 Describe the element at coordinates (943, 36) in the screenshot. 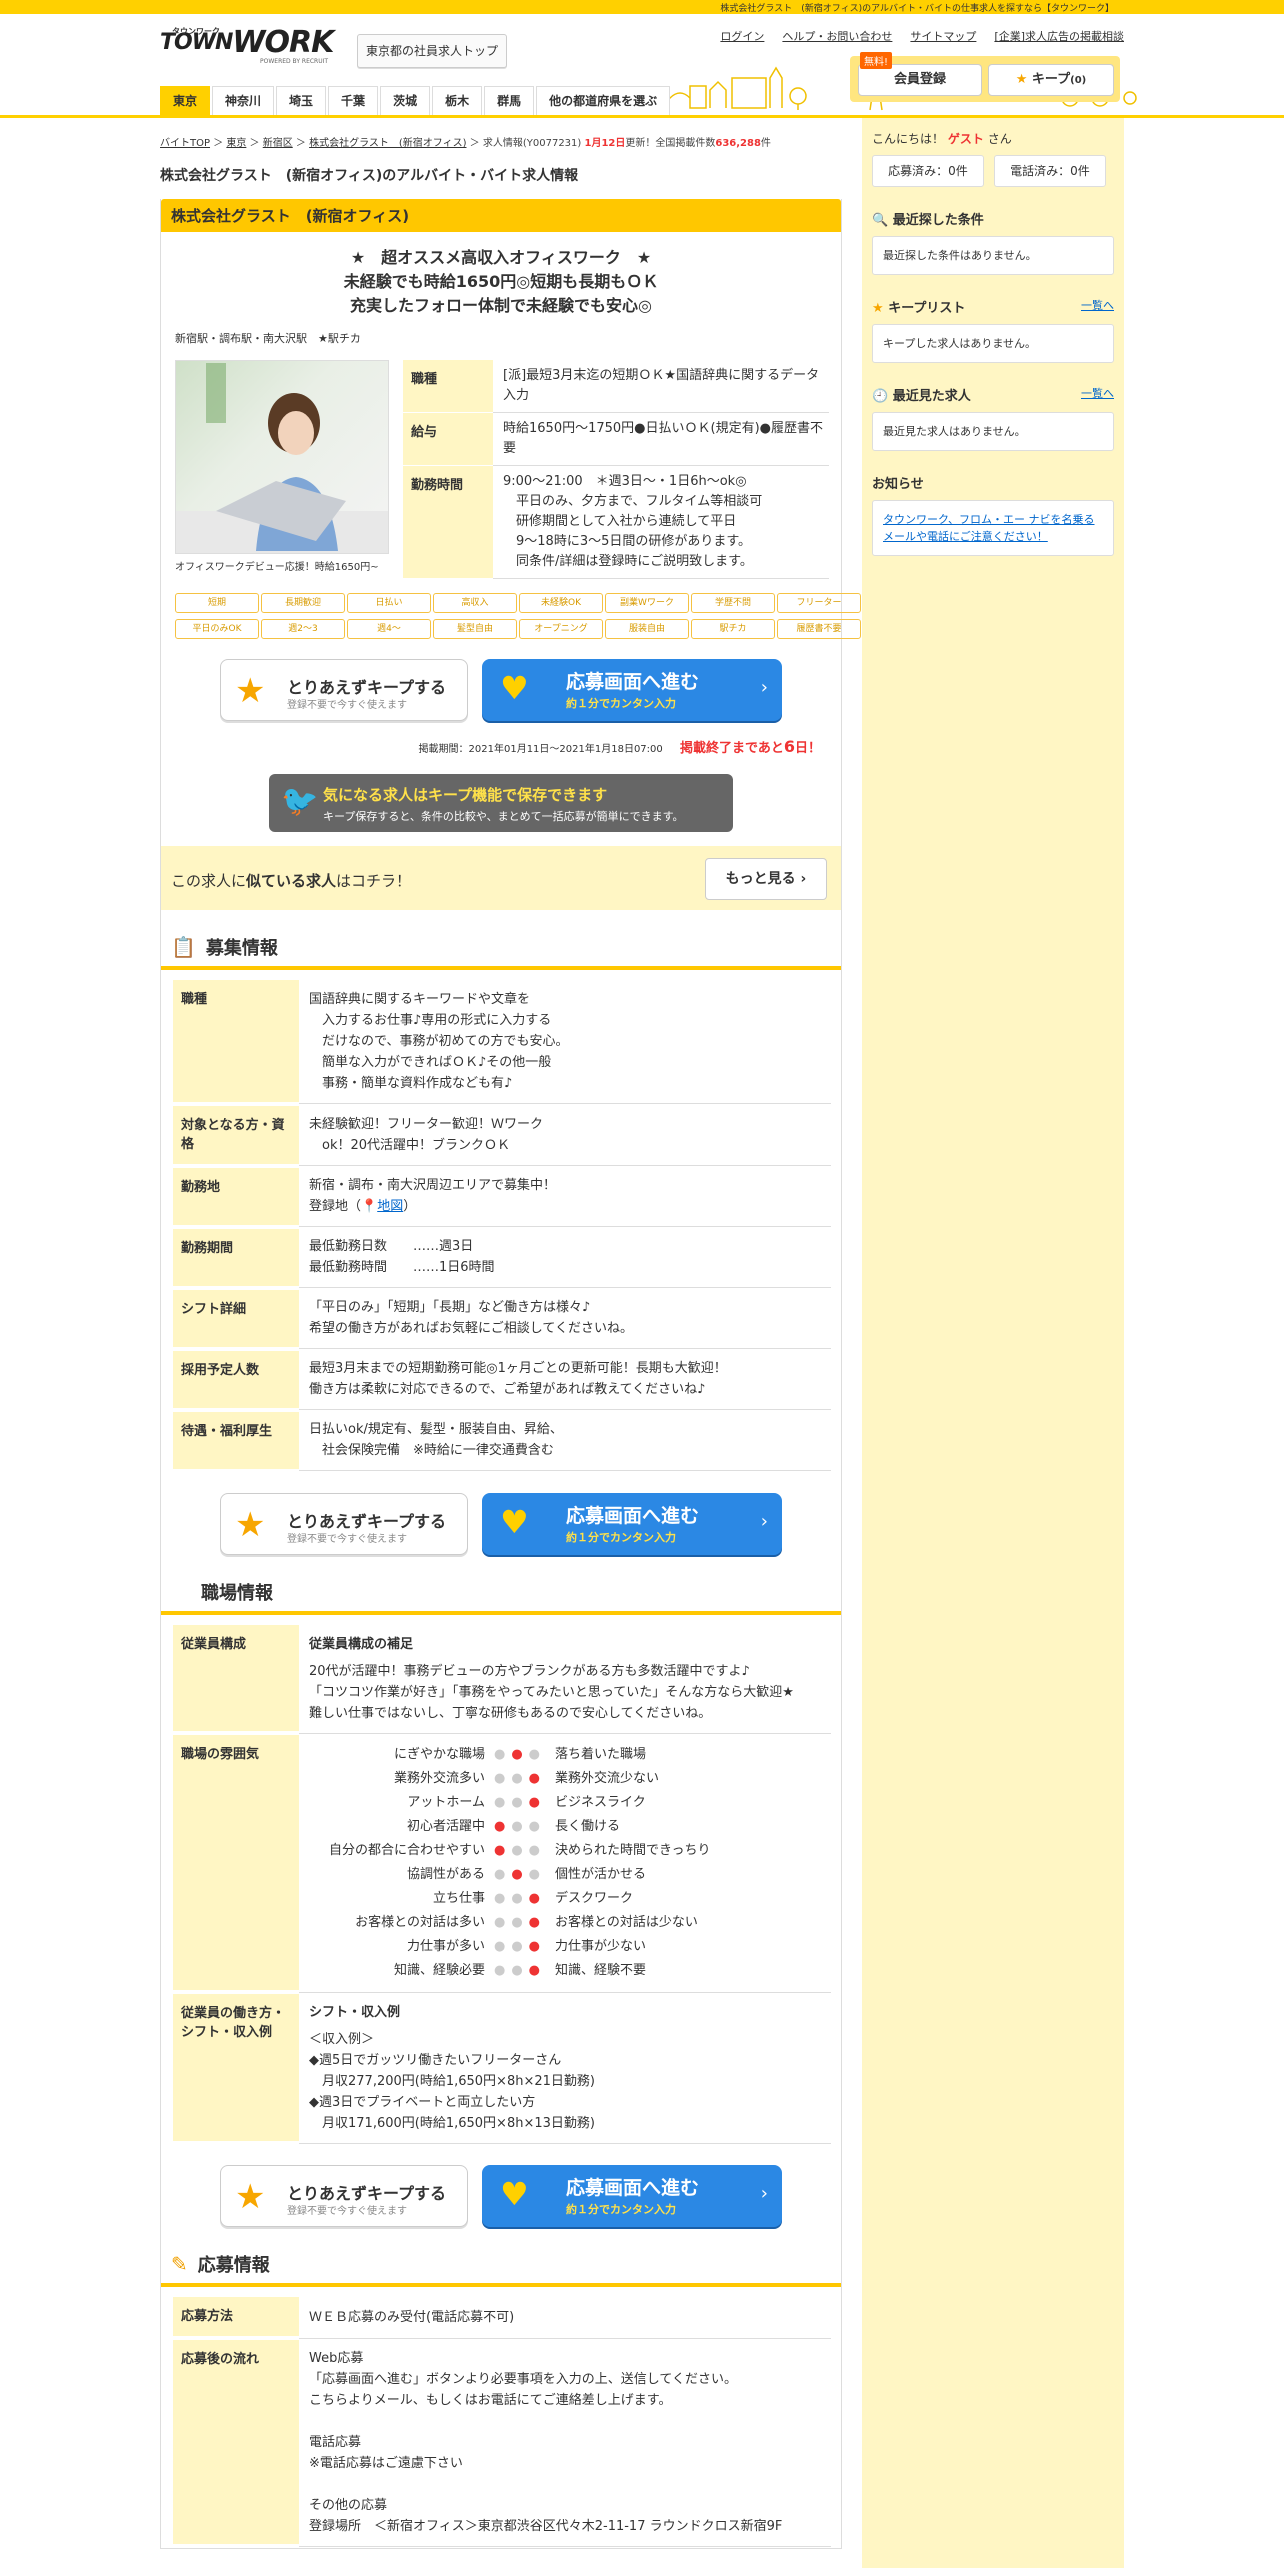

I see `sitemap-link: サイトマップ` at that location.